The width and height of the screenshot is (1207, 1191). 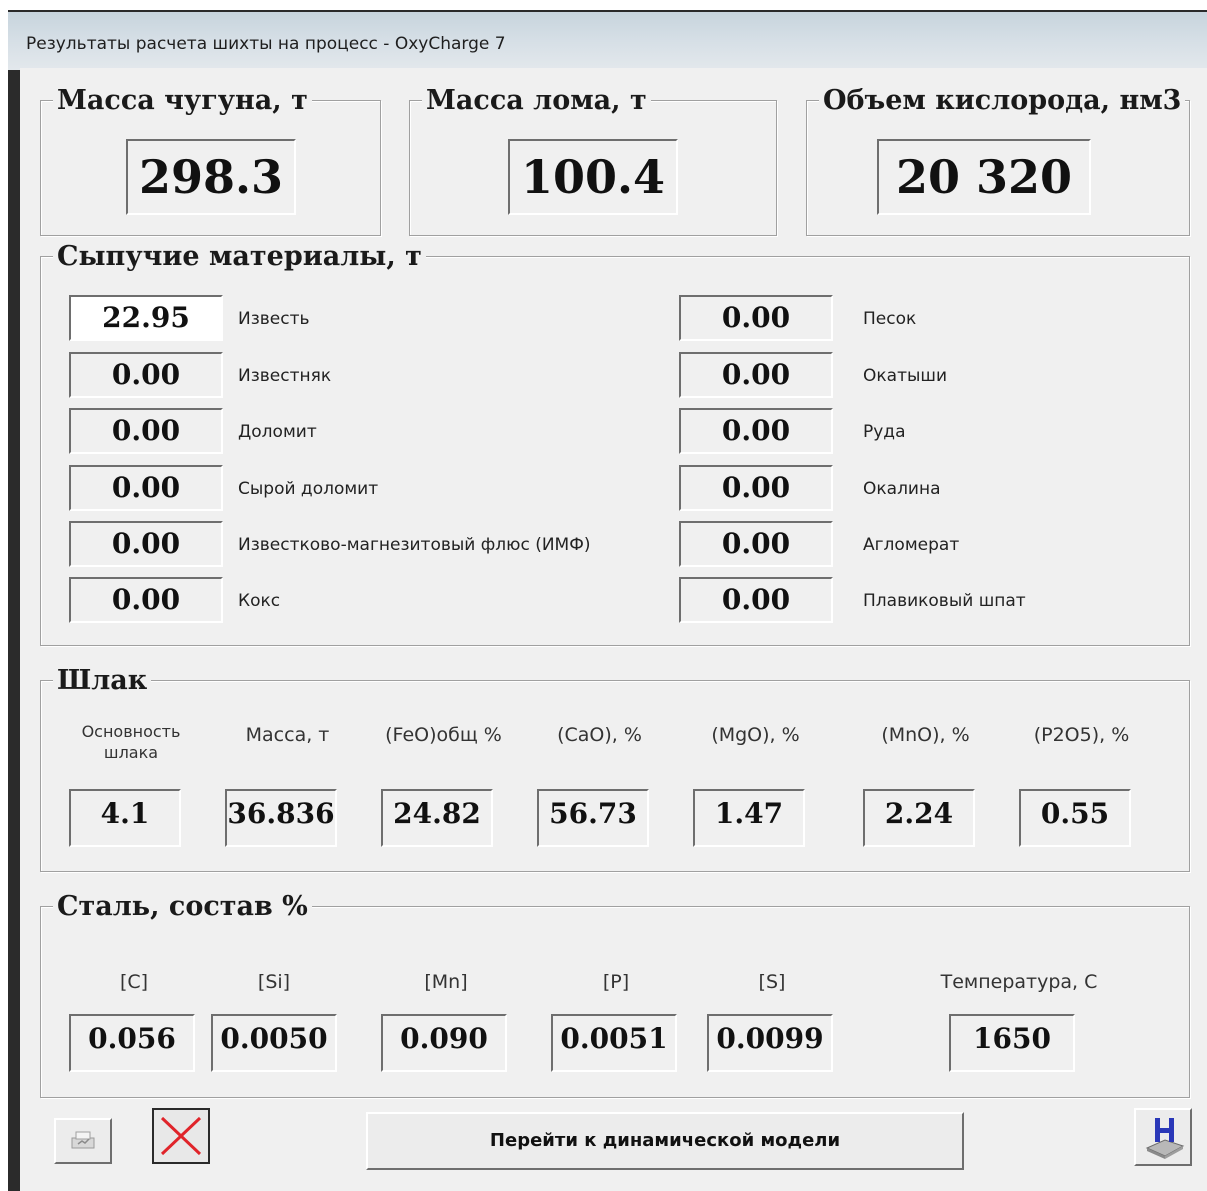 I want to click on coke-label: Кокс, so click(x=259, y=601).